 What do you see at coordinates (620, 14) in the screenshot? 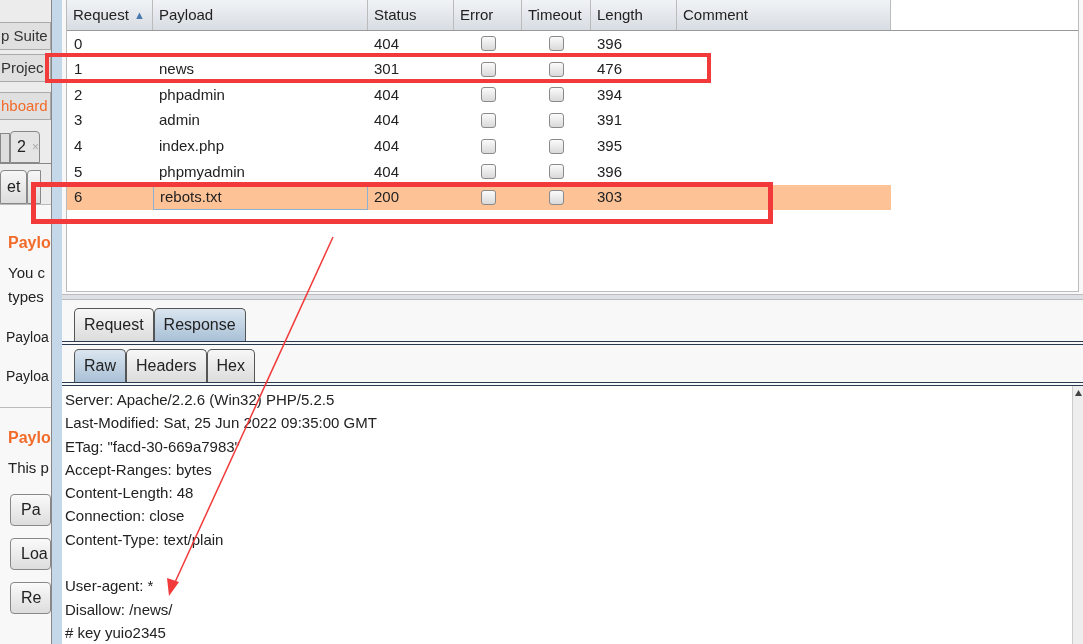
I see `column-label: Length` at bounding box center [620, 14].